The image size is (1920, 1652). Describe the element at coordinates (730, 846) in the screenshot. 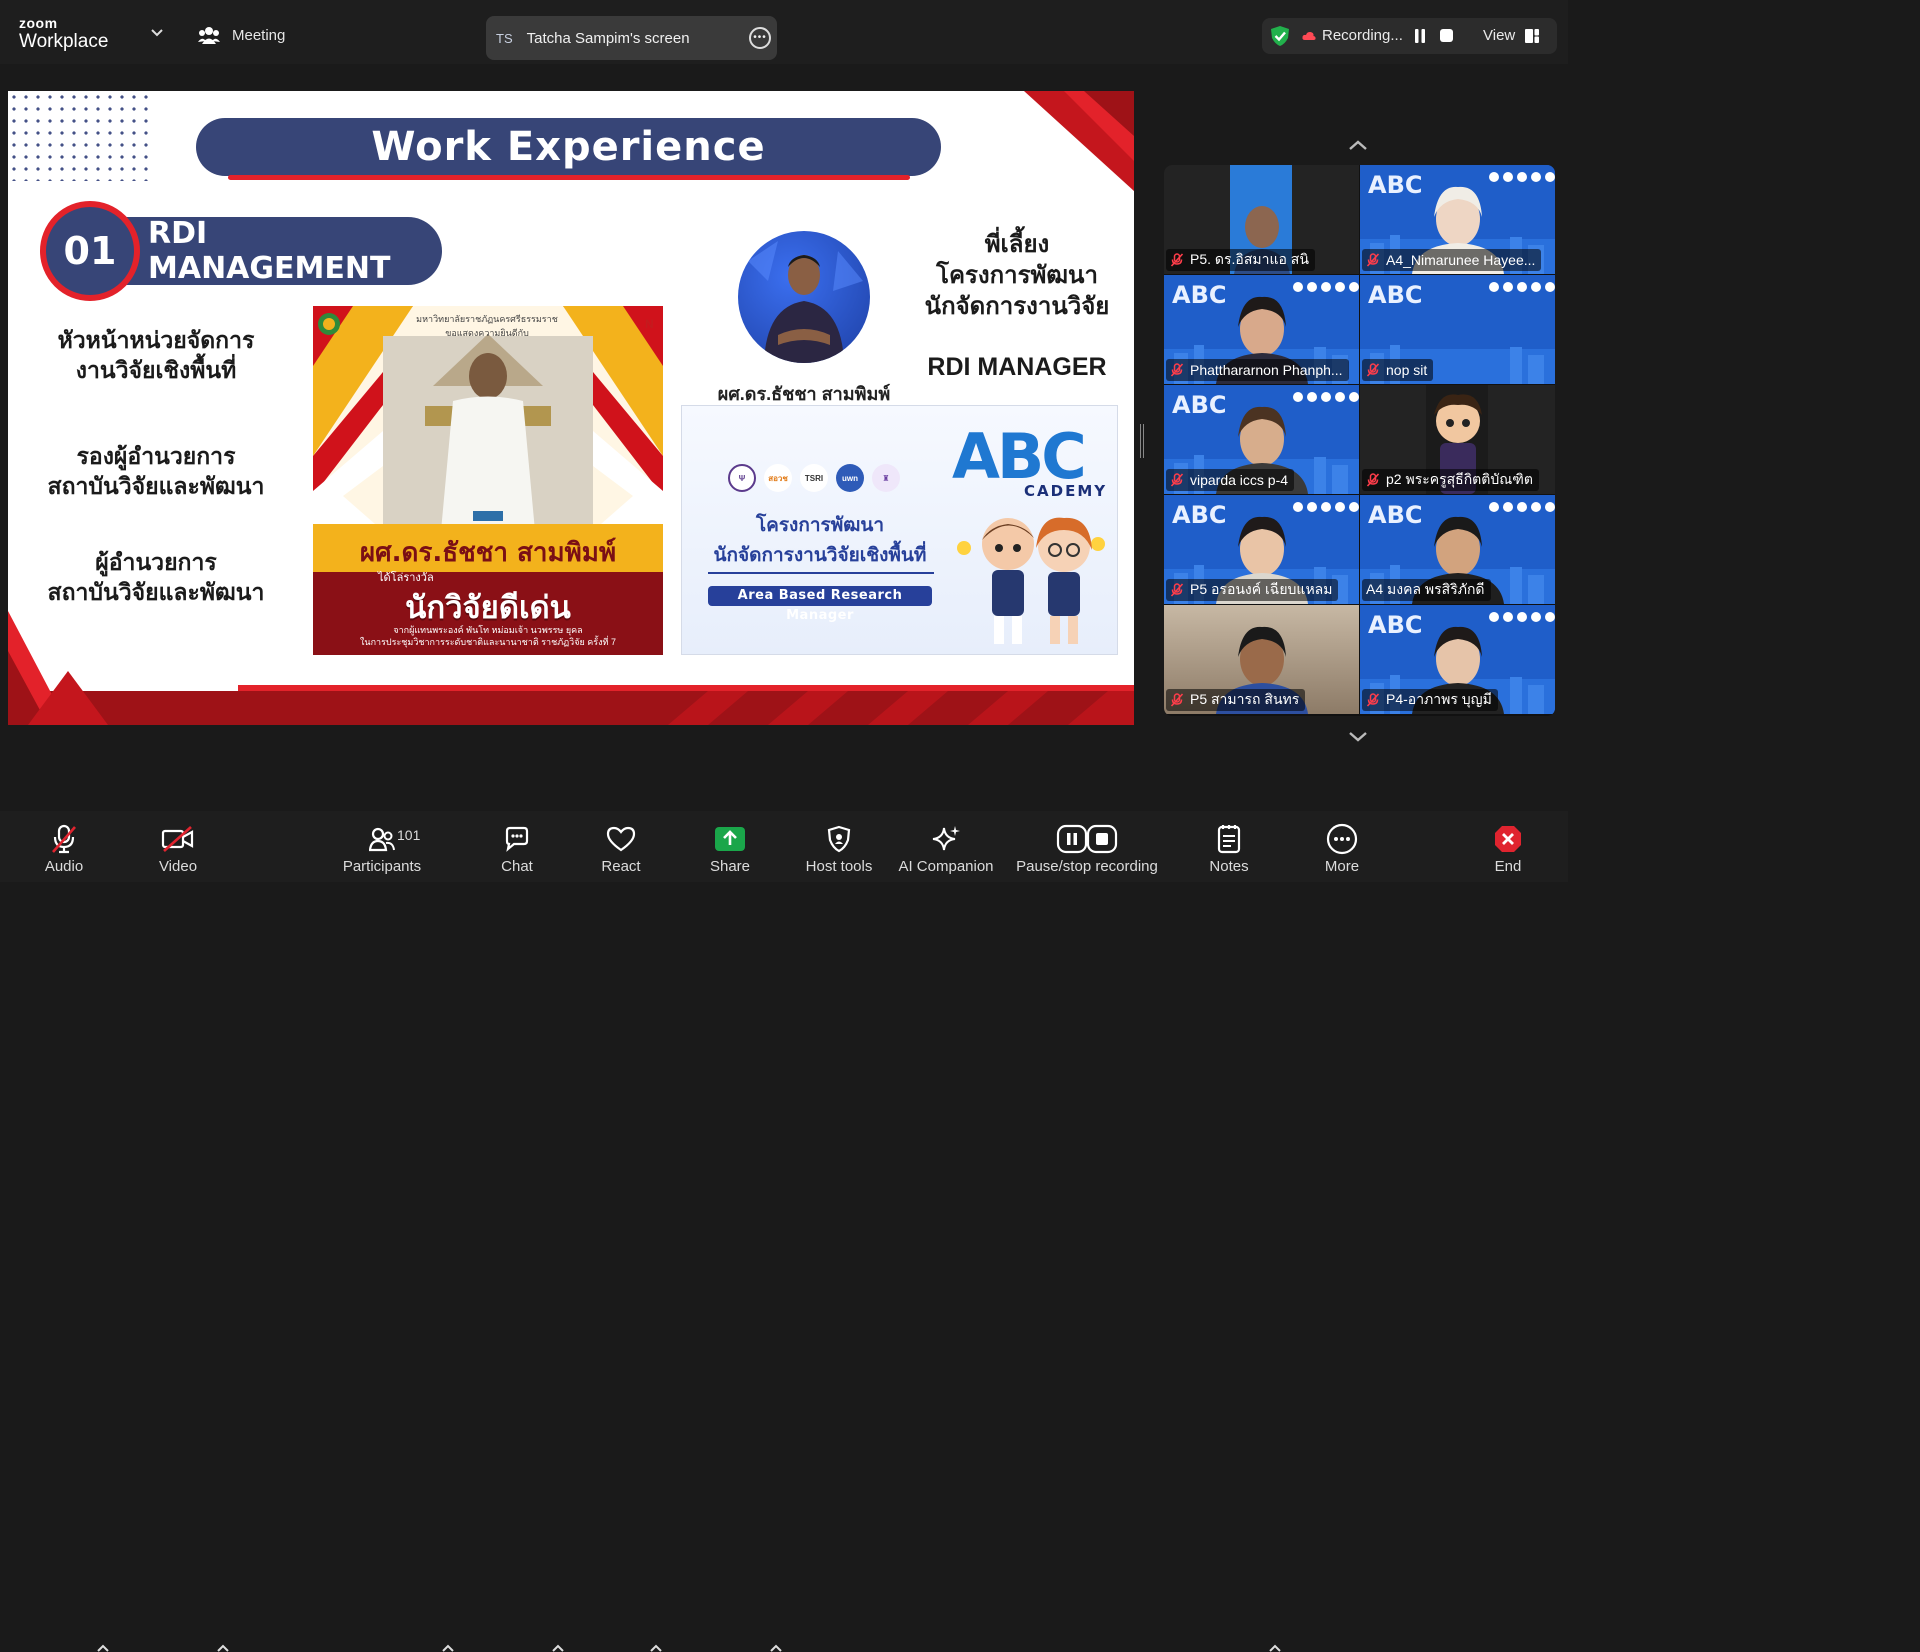

I see `share-button: Share` at that location.